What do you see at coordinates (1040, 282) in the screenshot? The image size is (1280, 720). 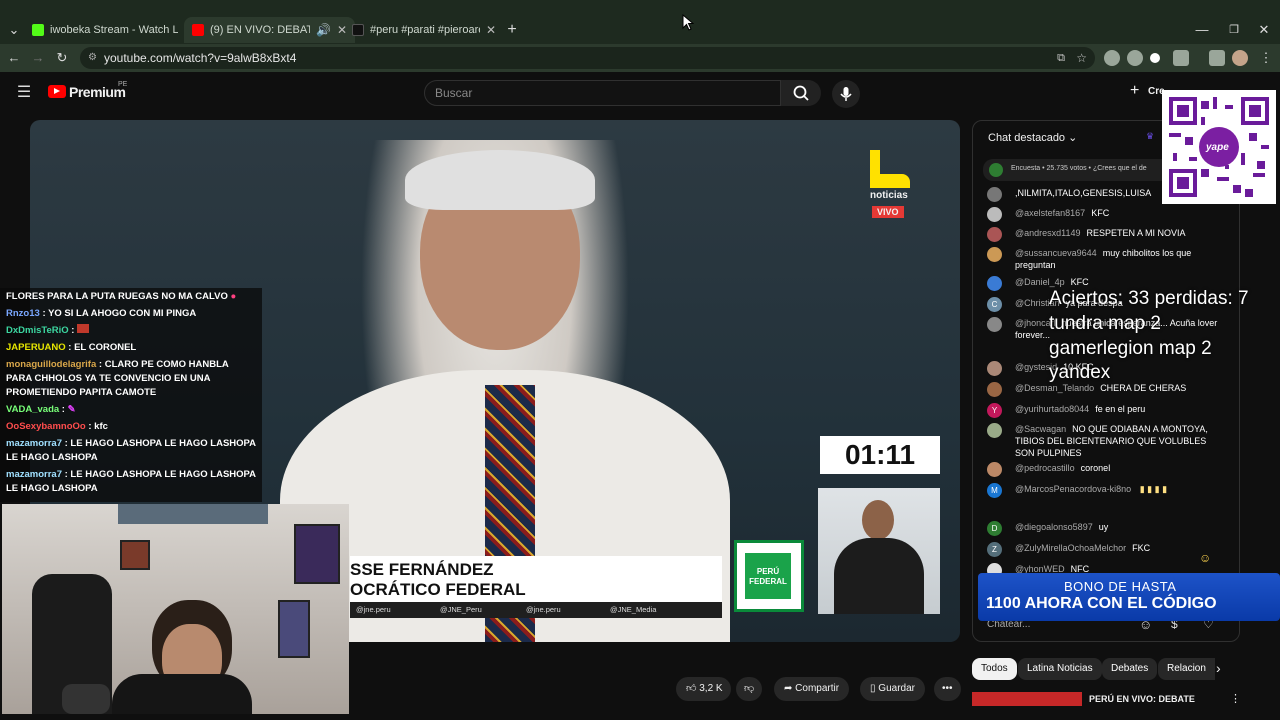 I see `author-name: @Daniel_4p` at bounding box center [1040, 282].